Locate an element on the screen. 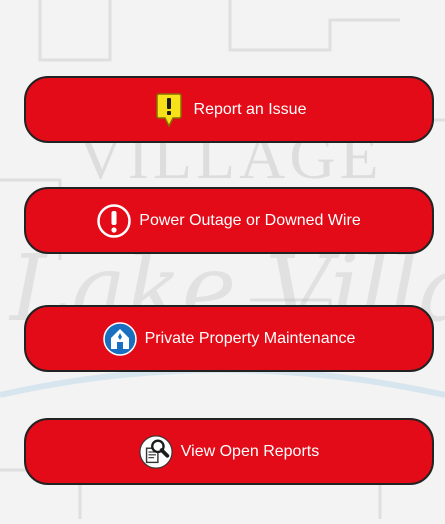 The image size is (445, 524). view-open-reports-button: View Open Reports is located at coordinates (229, 451).